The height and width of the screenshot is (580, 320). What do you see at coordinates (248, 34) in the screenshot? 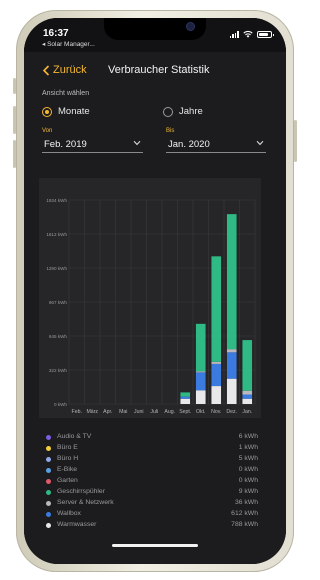
I see `wifi-icon` at bounding box center [248, 34].